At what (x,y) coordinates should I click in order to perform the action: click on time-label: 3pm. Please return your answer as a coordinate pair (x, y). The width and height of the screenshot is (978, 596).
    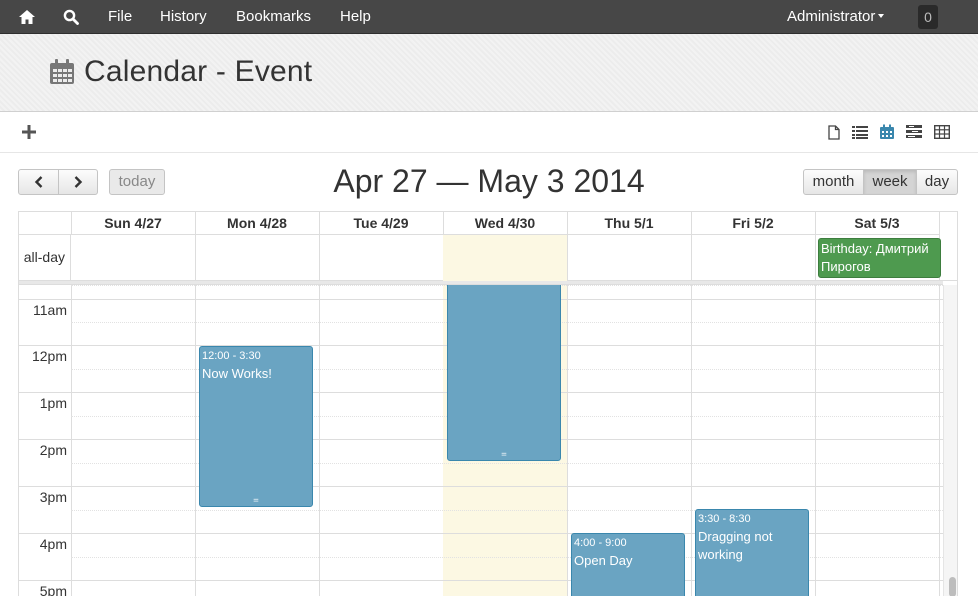
    Looking at the image, I should click on (53, 497).